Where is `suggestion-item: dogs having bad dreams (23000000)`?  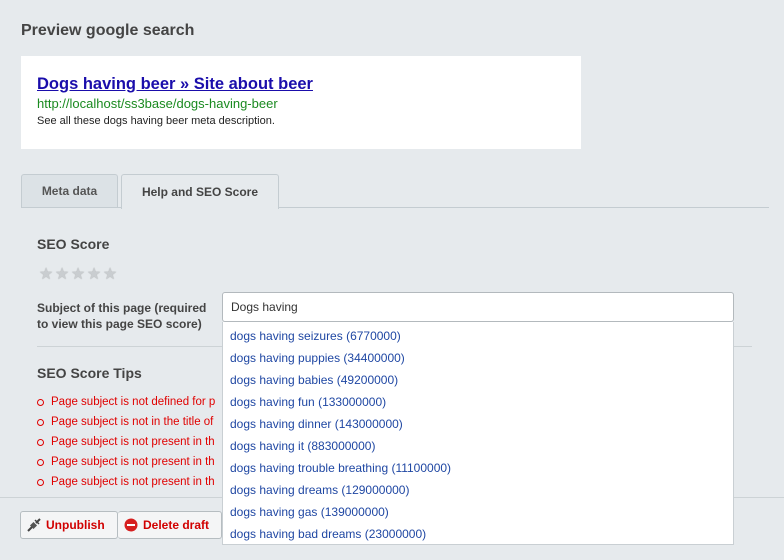 suggestion-item: dogs having bad dreams (23000000) is located at coordinates (478, 534).